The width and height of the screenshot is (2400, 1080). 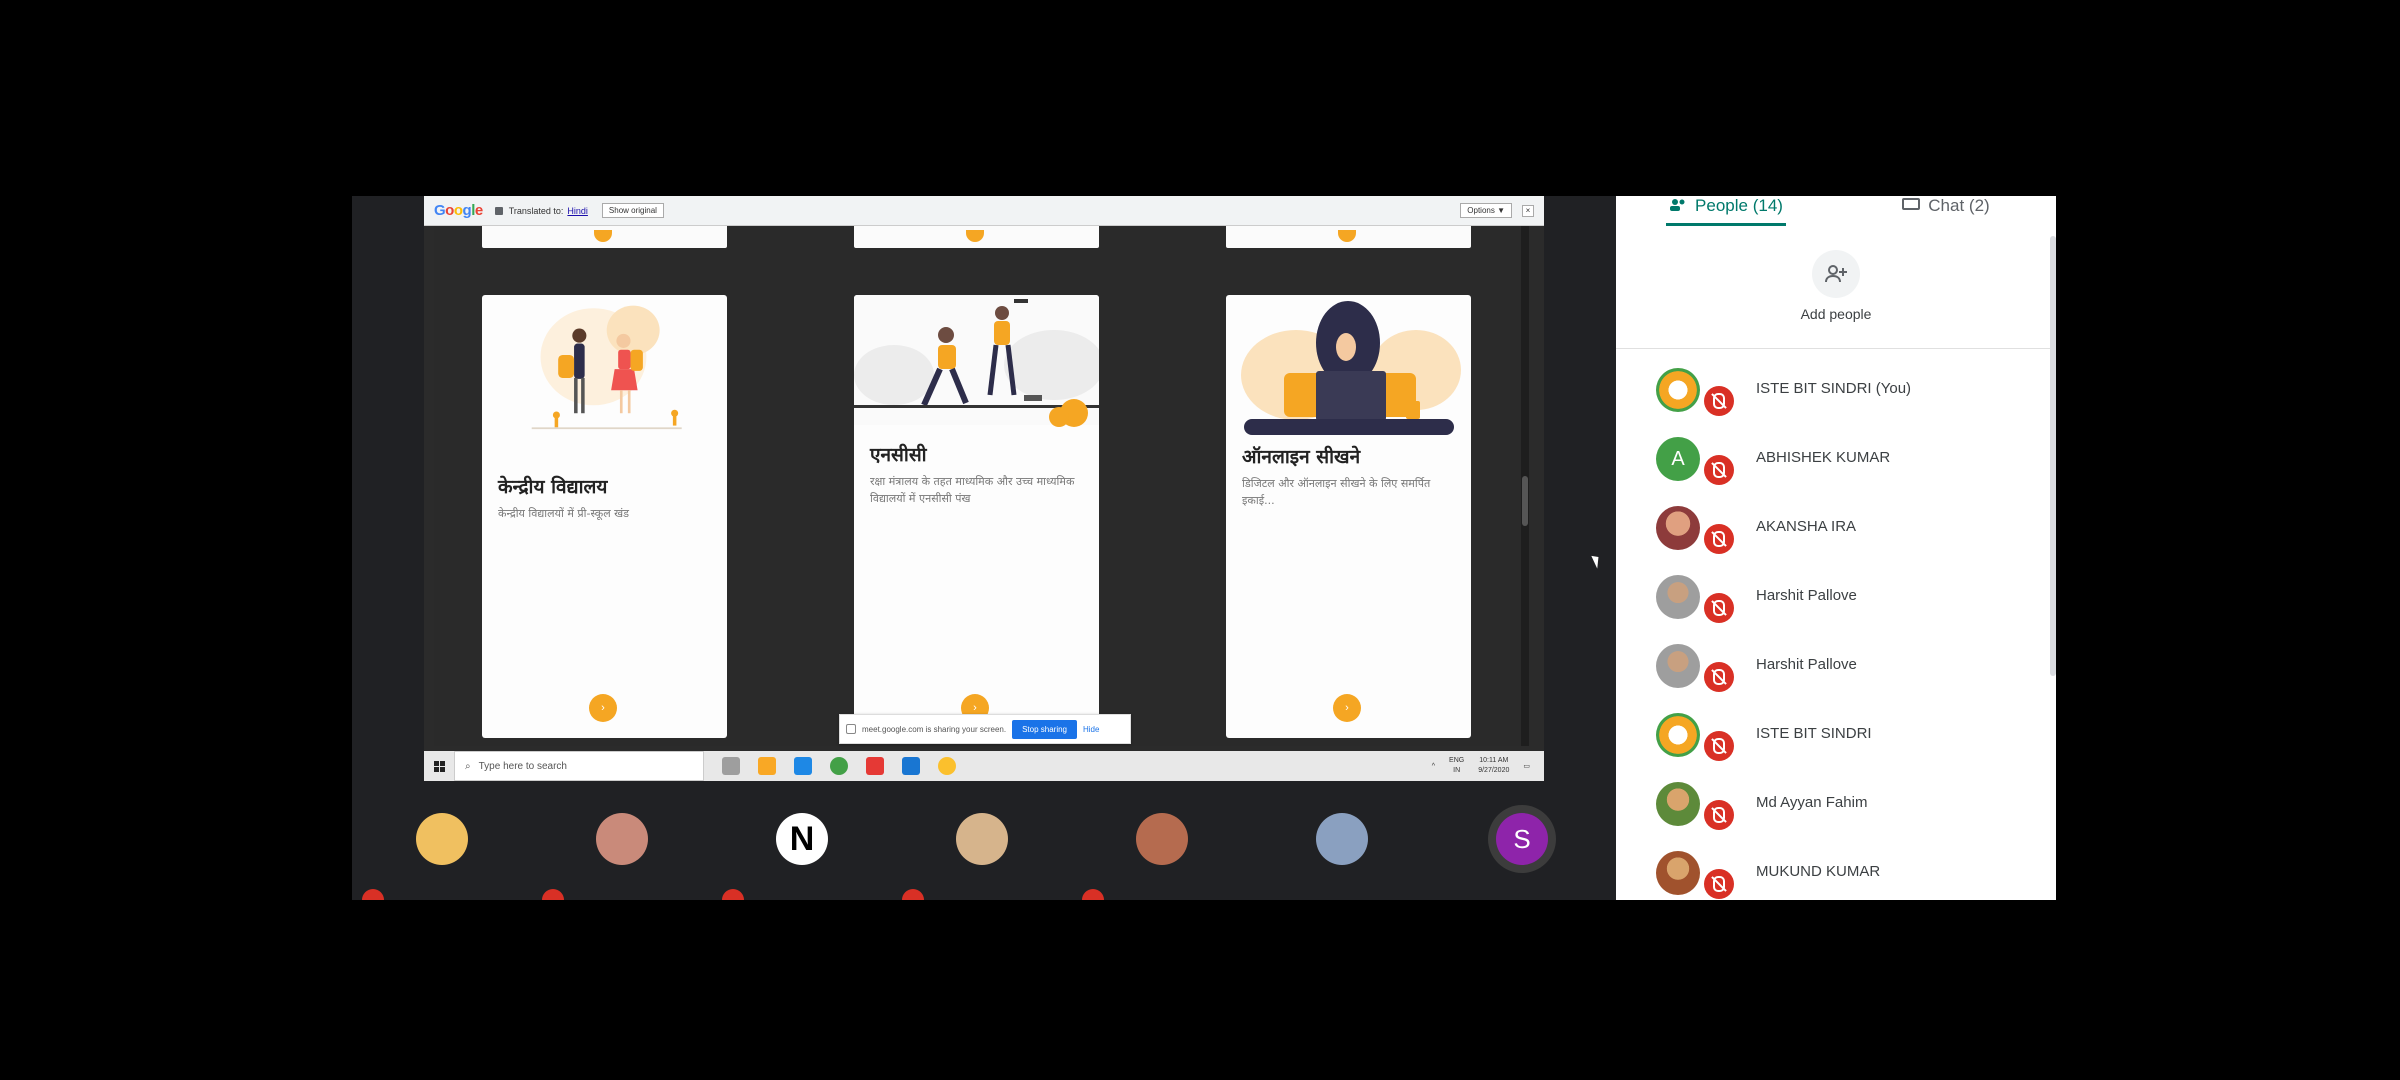 What do you see at coordinates (1959, 205) in the screenshot?
I see `tab-label: Chat (2)` at bounding box center [1959, 205].